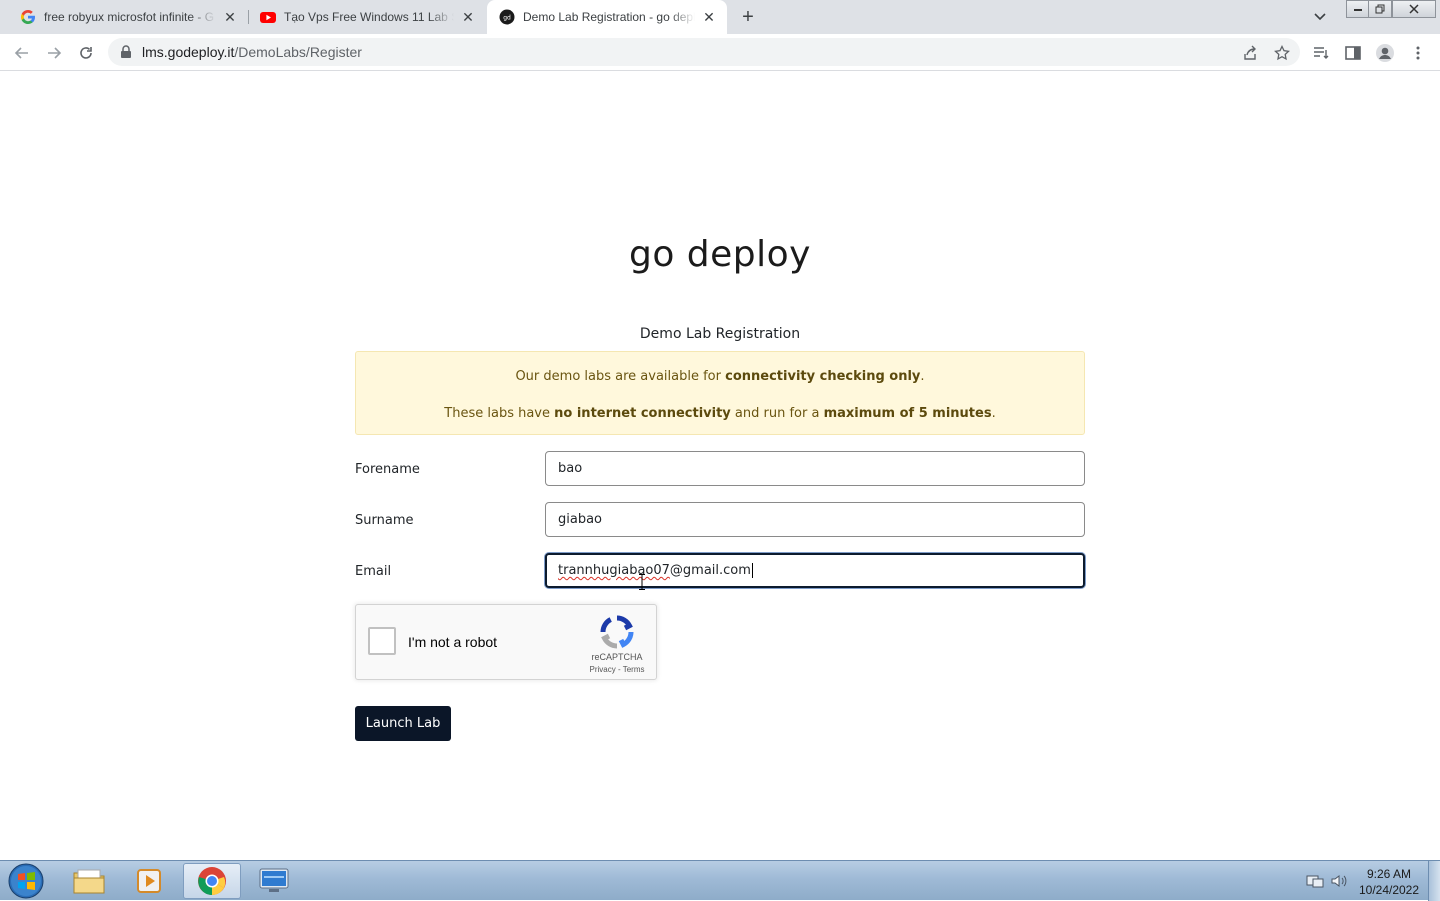 The width and height of the screenshot is (1440, 901). Describe the element at coordinates (1434, 881) in the screenshot. I see `show-desktop-button` at that location.